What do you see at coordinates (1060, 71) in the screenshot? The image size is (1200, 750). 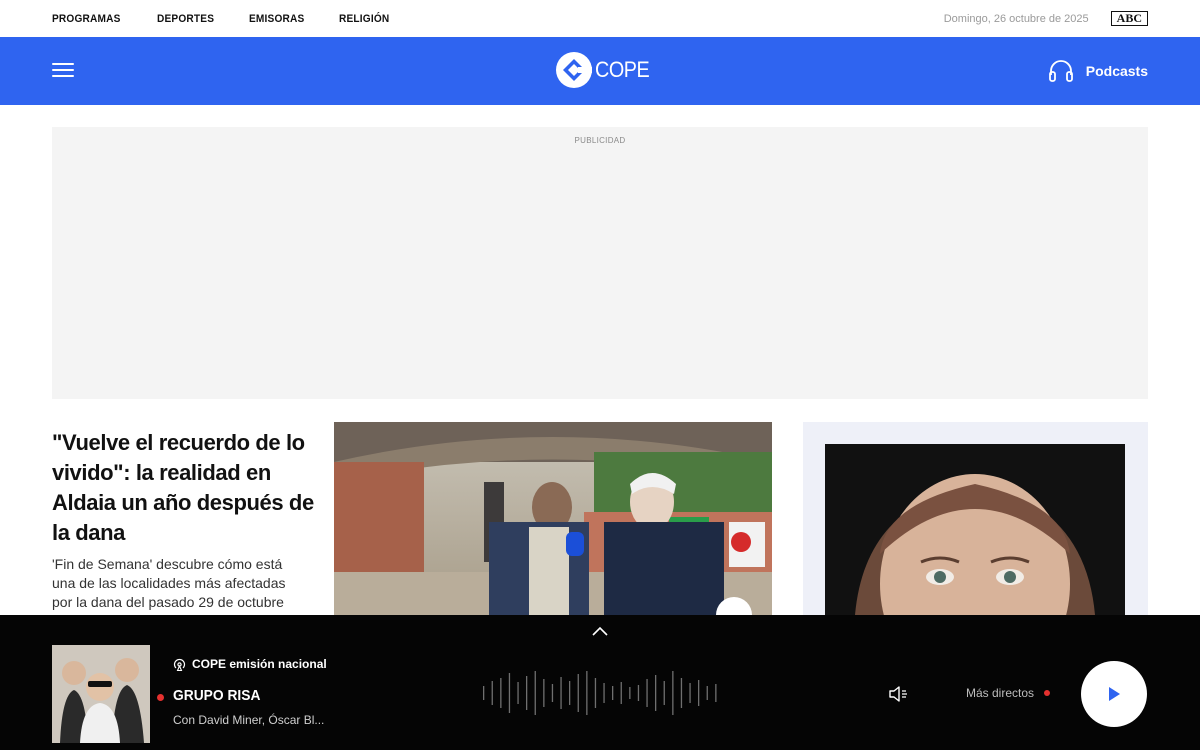 I see `headphones-icon` at bounding box center [1060, 71].